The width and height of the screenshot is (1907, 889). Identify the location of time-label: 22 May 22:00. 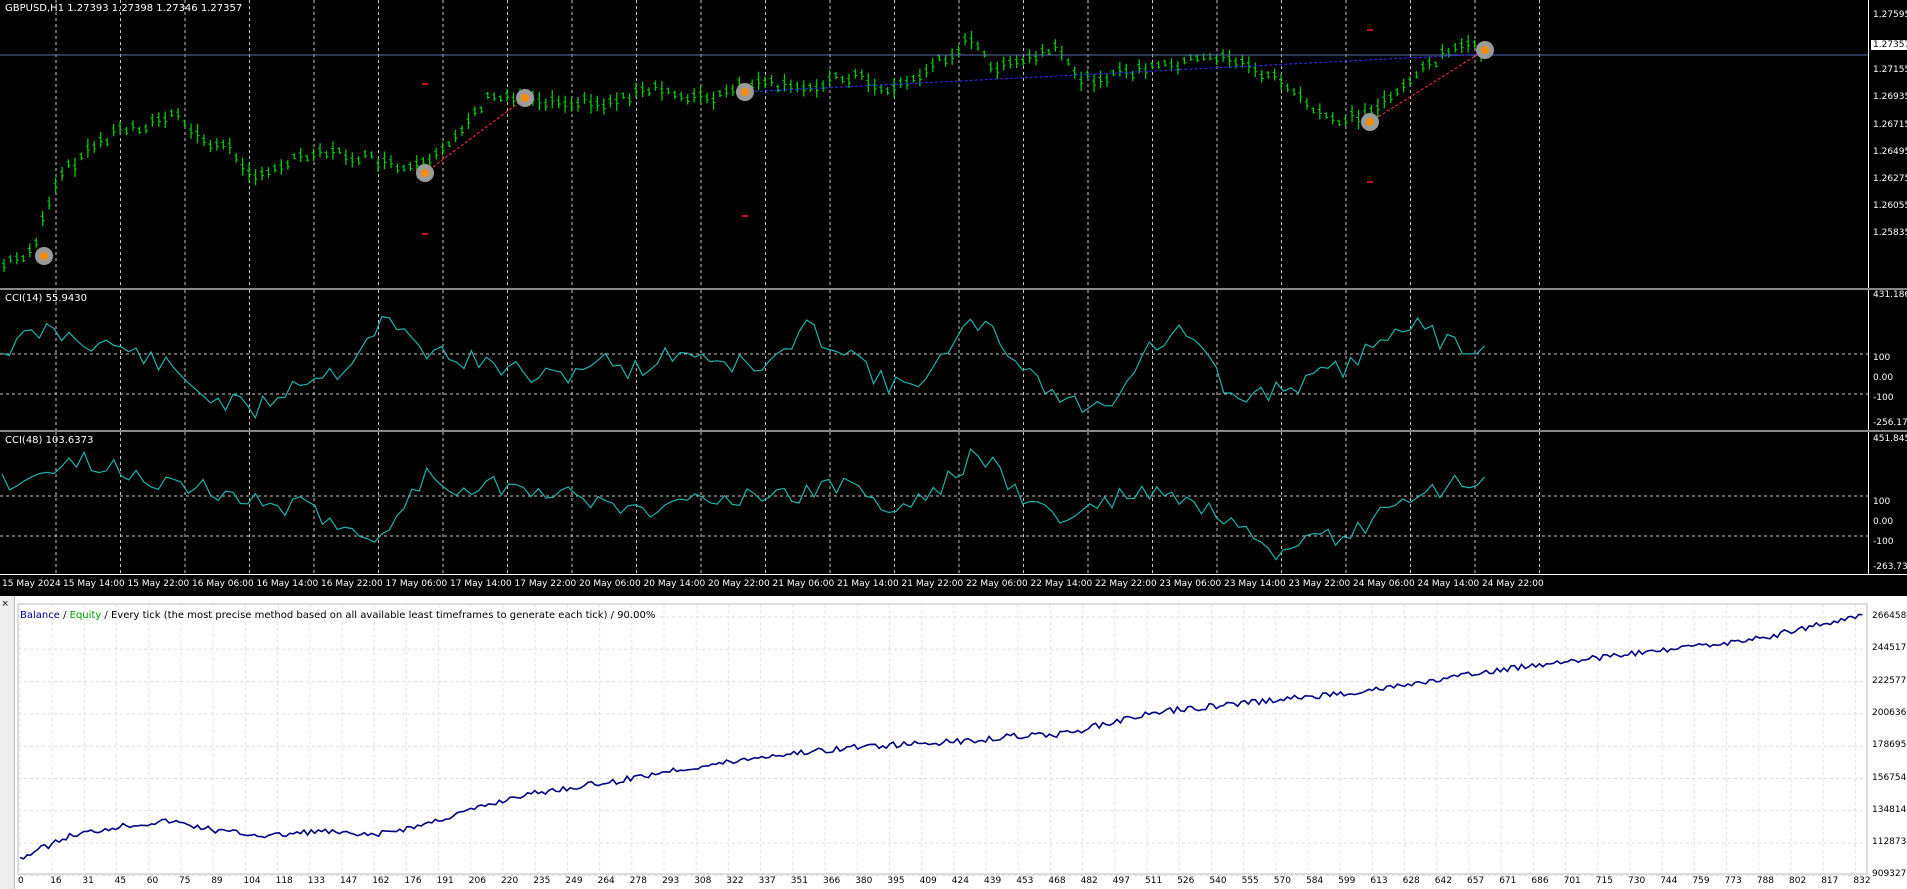
(1126, 584).